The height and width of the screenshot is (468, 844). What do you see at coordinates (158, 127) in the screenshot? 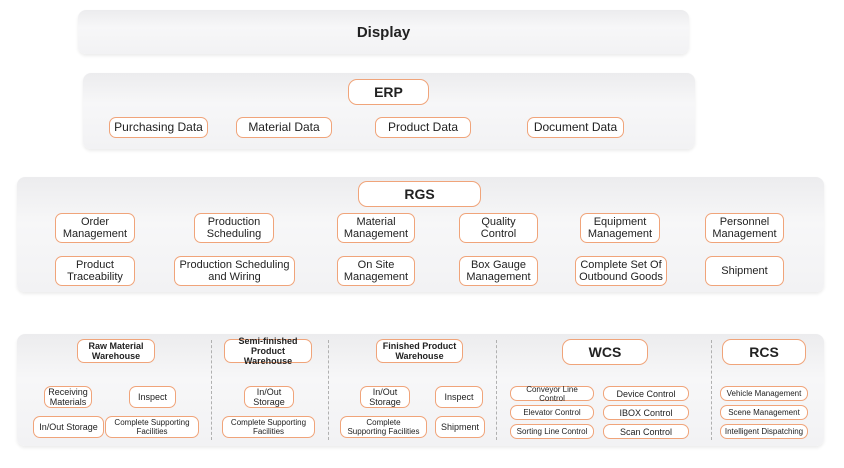
I see `erp-item-purchasing-data: Purchasing Data` at bounding box center [158, 127].